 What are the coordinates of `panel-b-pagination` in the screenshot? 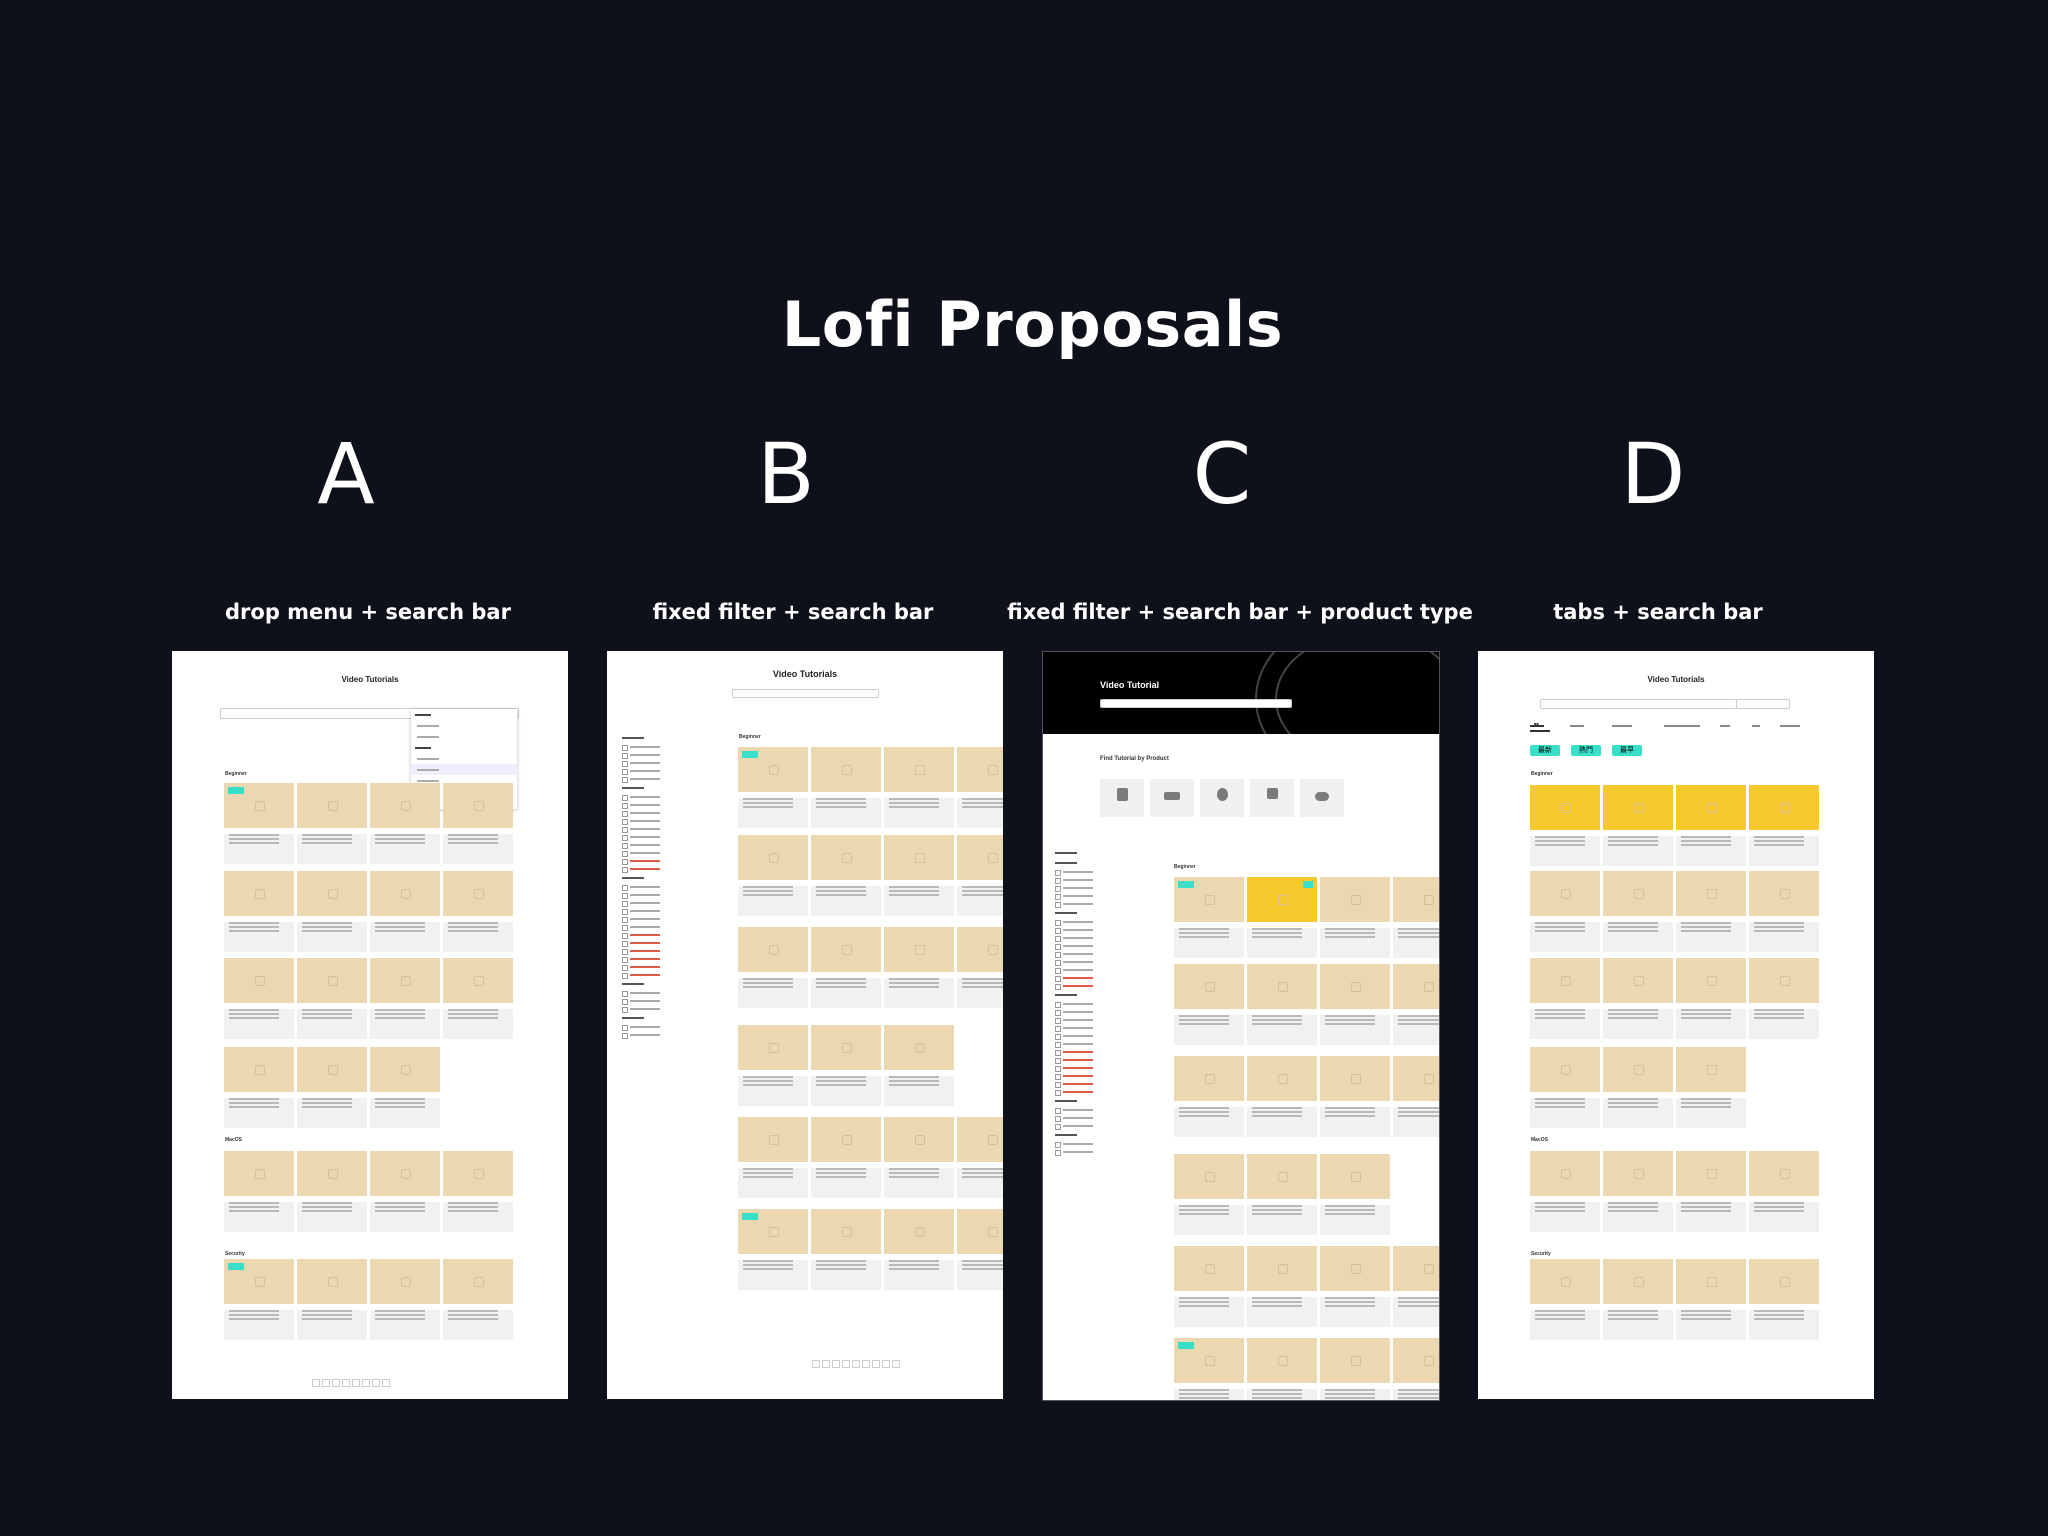 It's located at (857, 1361).